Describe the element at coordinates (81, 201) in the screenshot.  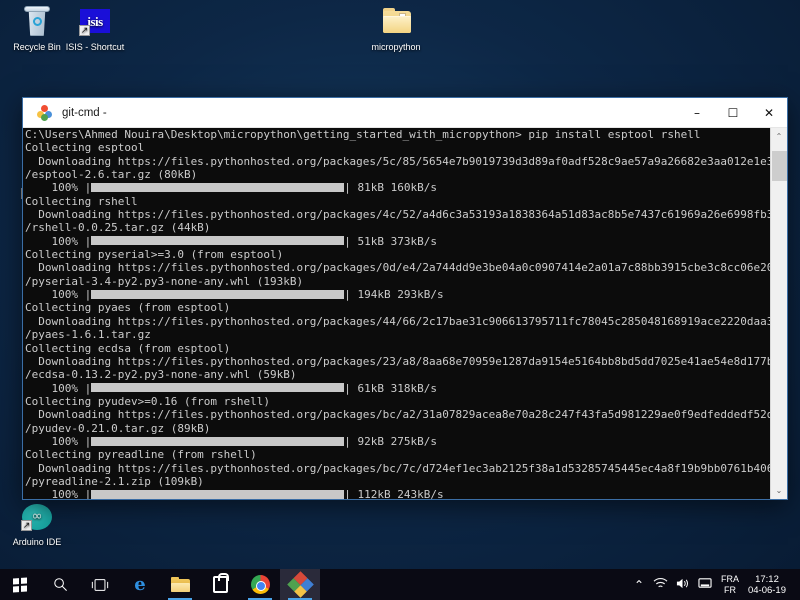
I see `terminal-line: Collecting rshell` at that location.